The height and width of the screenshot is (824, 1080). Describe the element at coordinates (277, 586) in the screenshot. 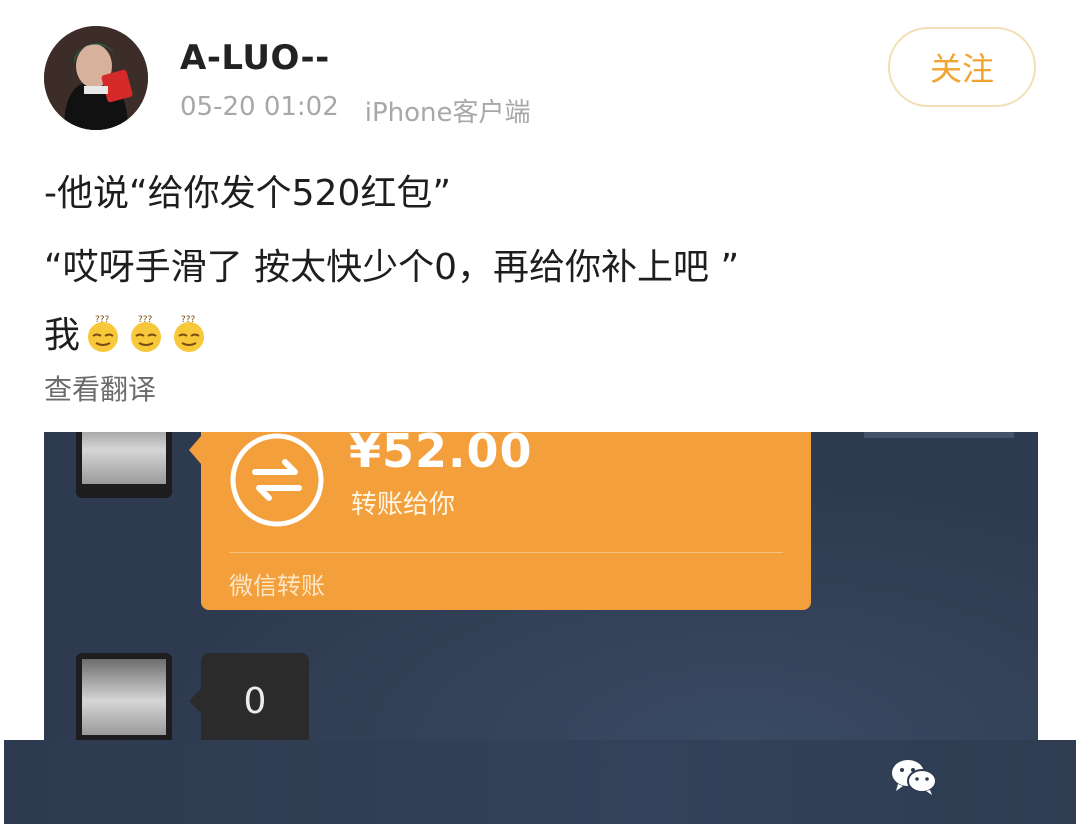

I see `transfer-source: 微信转账` at that location.